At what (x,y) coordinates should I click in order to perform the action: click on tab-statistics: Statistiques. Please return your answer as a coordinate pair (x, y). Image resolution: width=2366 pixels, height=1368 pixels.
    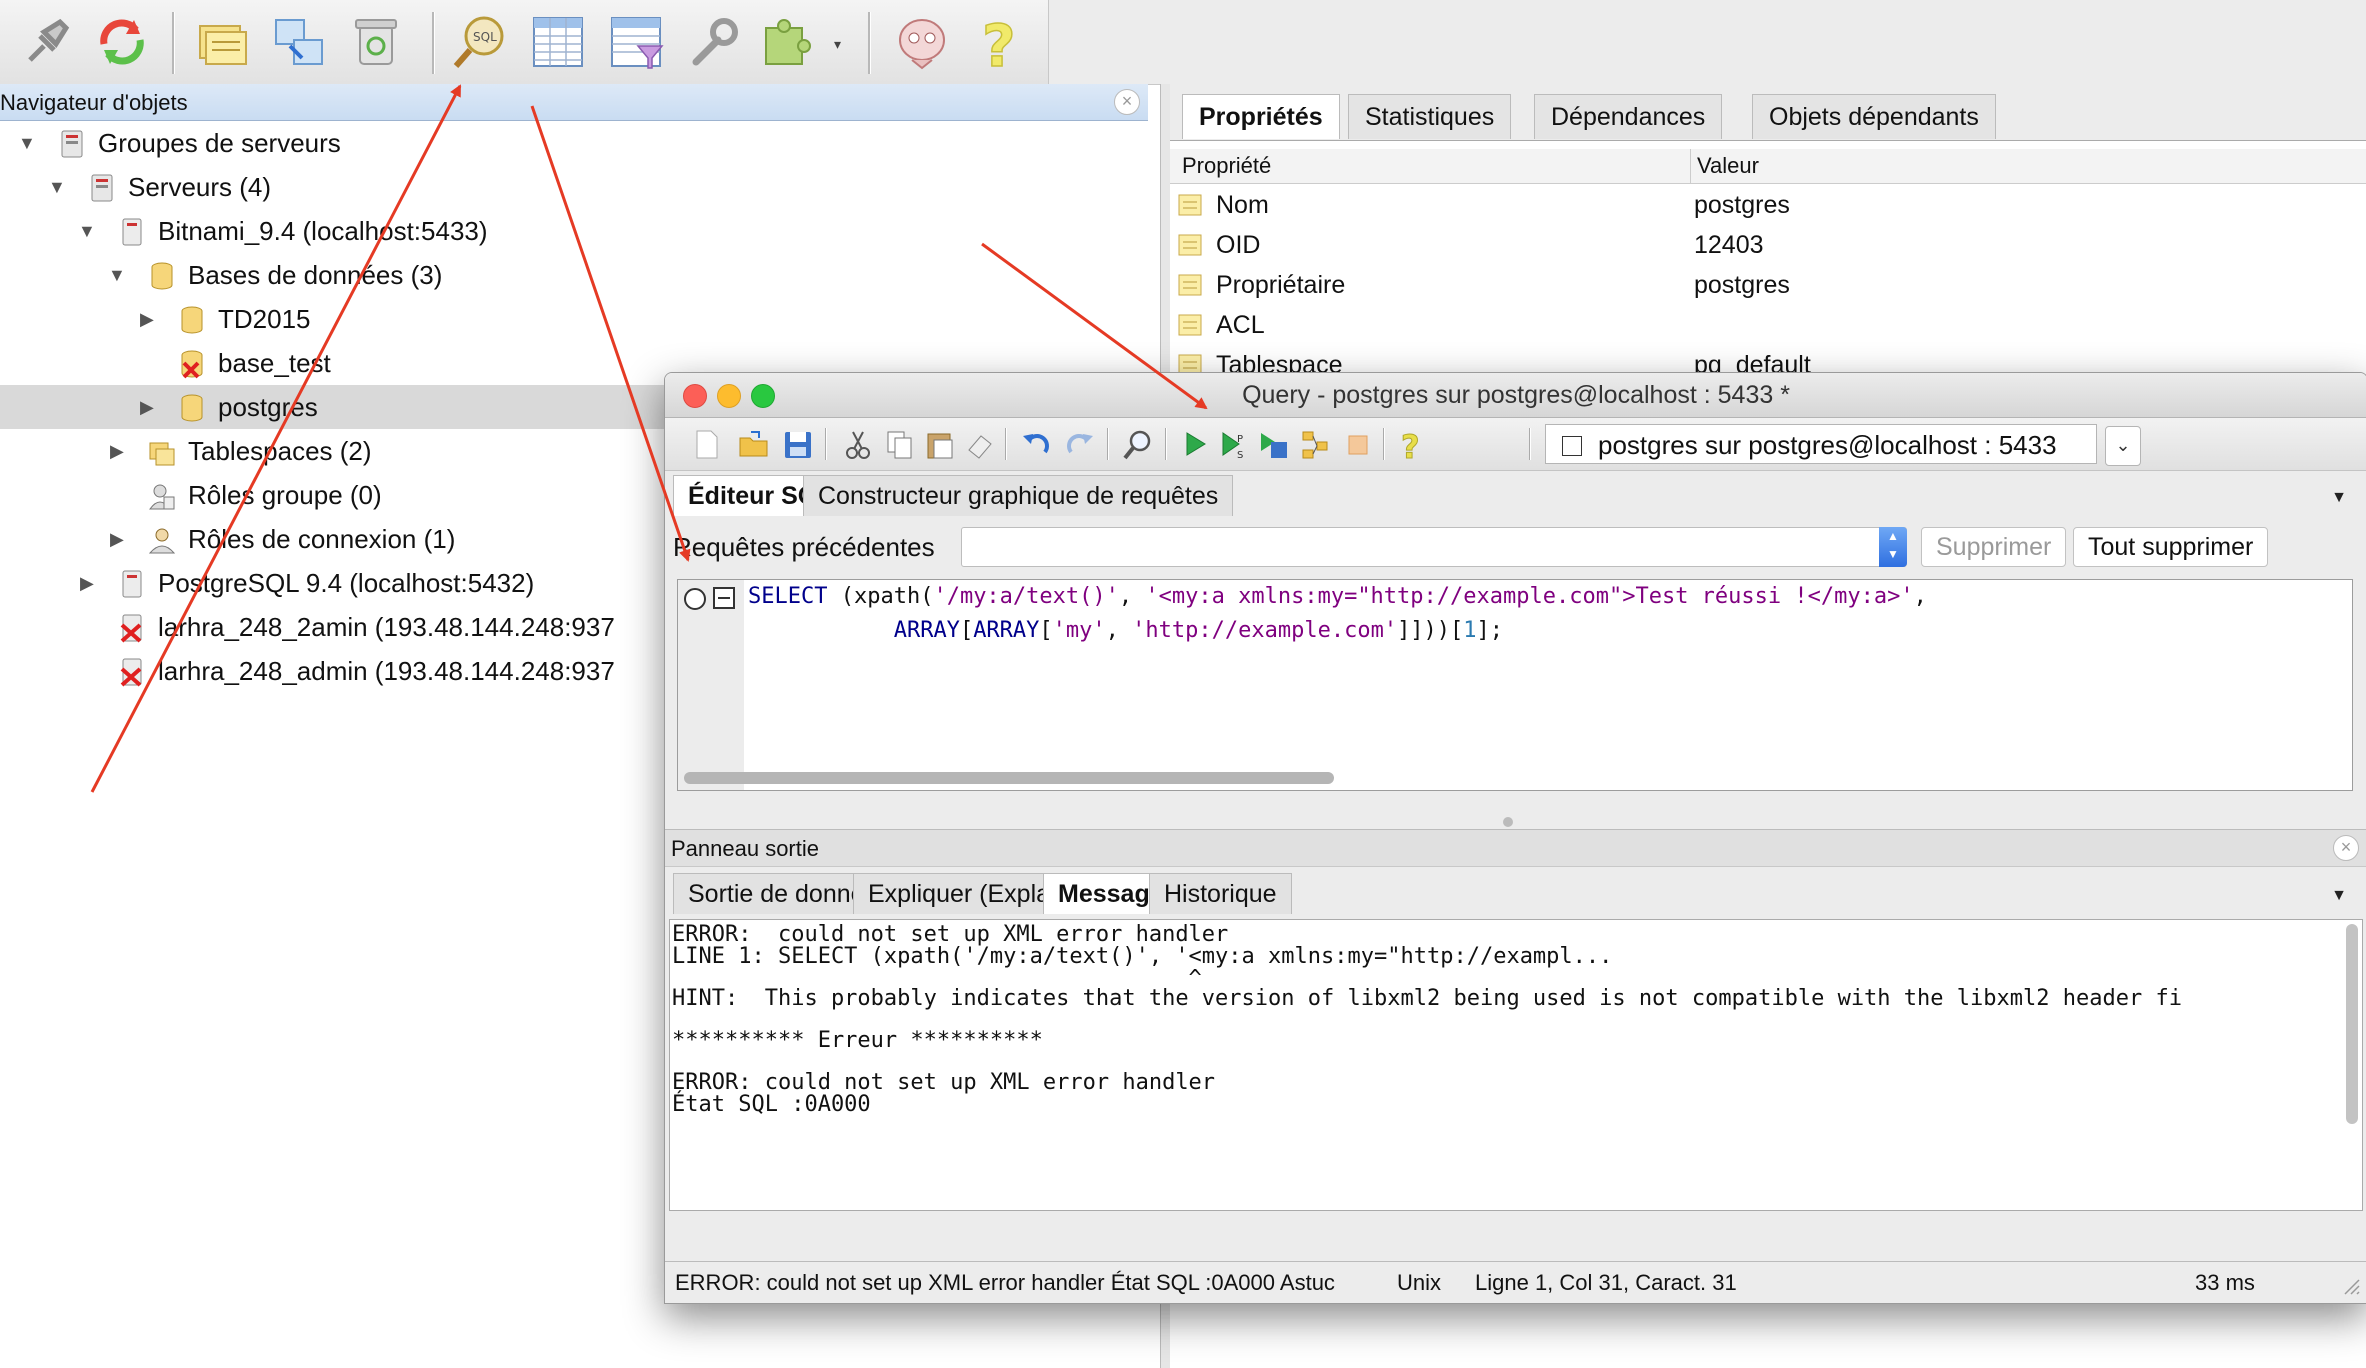
    Looking at the image, I should click on (1430, 116).